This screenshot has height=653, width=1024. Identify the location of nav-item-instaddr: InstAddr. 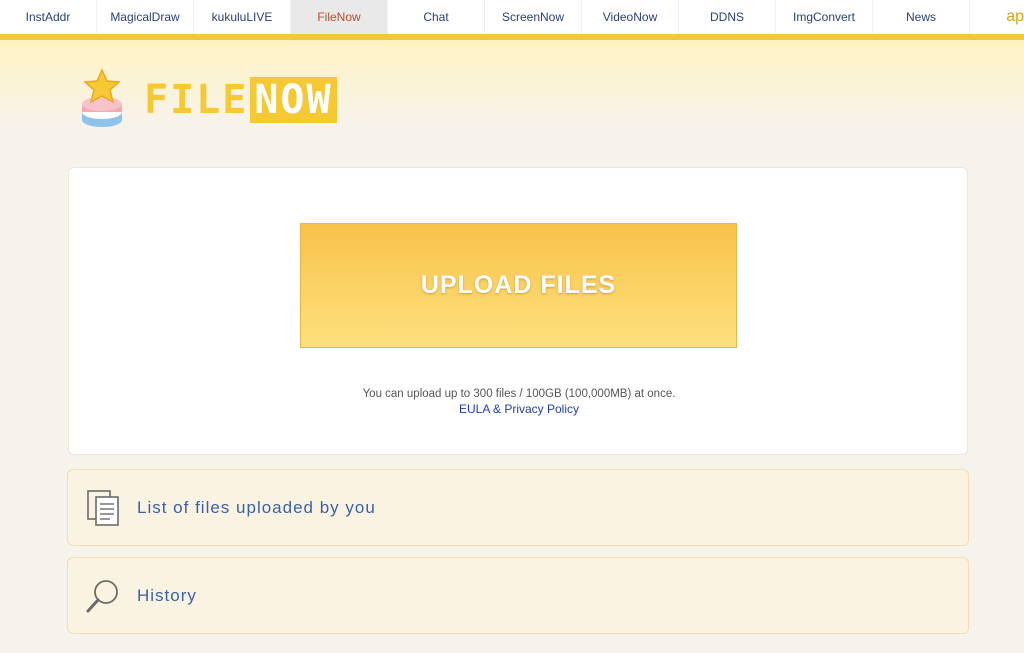
(48, 17).